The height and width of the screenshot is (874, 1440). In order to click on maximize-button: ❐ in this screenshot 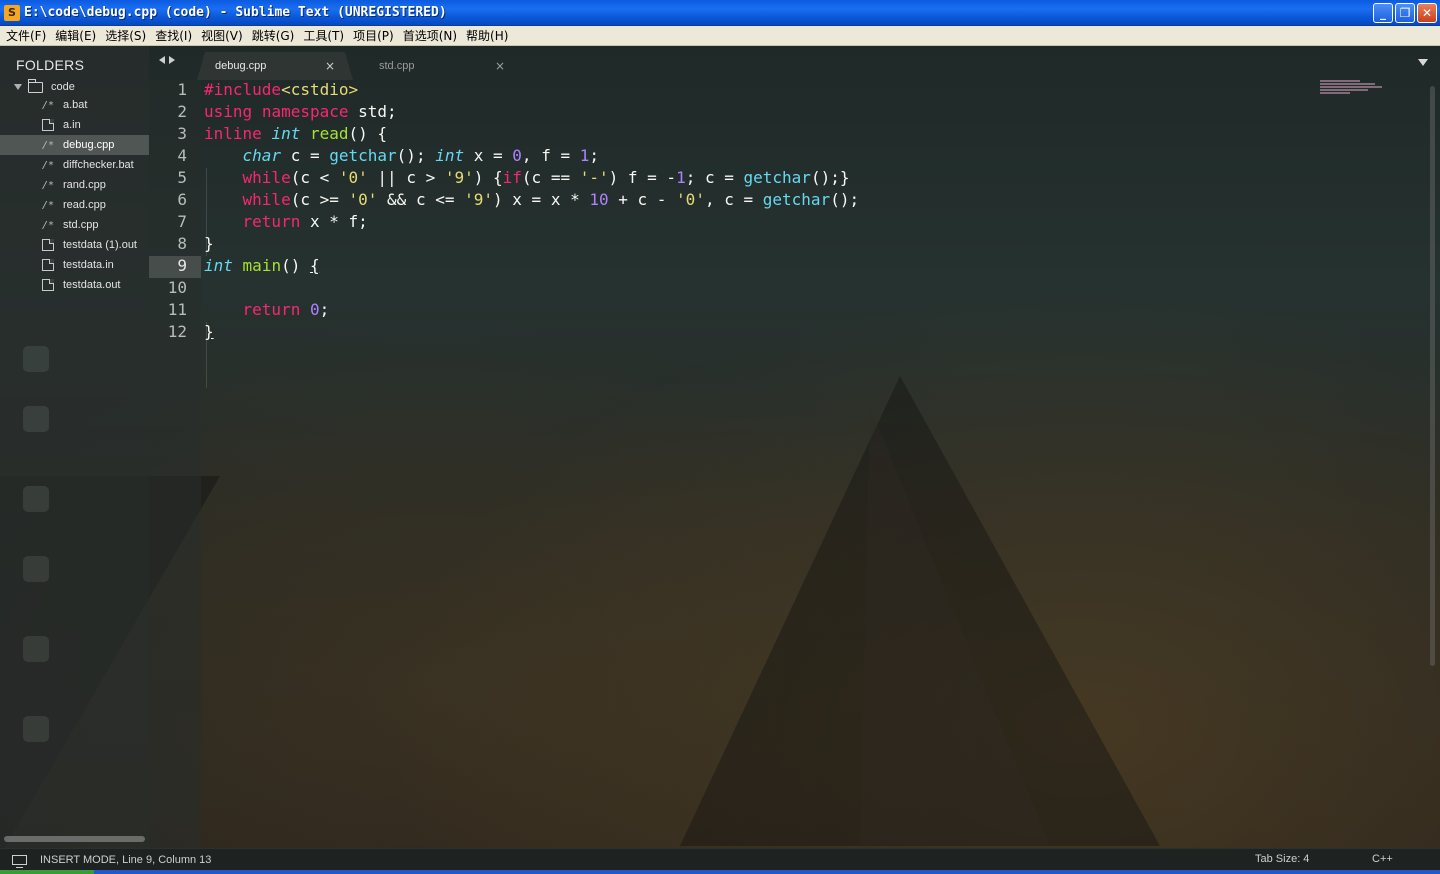, I will do `click(1405, 13)`.